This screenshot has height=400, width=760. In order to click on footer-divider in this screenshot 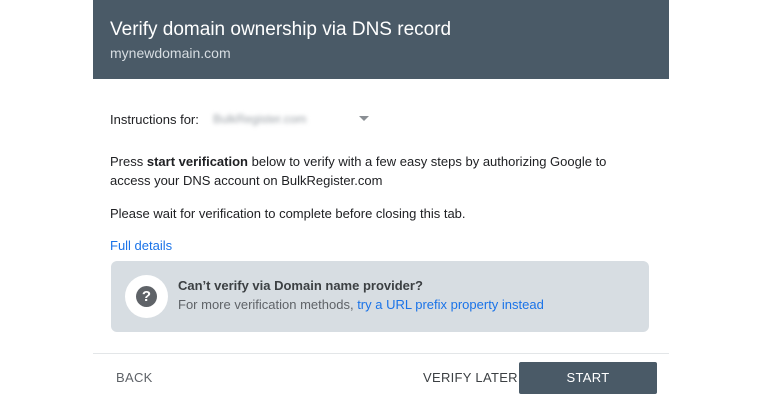, I will do `click(381, 353)`.